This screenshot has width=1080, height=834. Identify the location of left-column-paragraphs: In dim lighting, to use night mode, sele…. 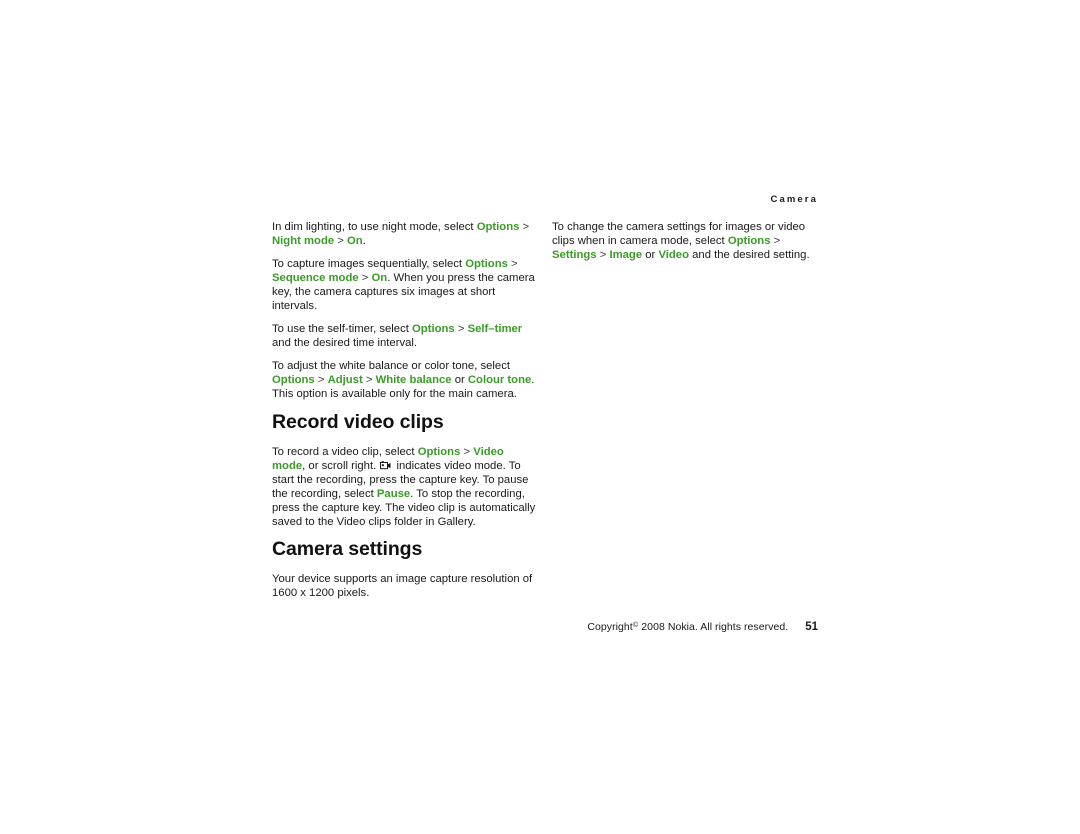
(404, 311).